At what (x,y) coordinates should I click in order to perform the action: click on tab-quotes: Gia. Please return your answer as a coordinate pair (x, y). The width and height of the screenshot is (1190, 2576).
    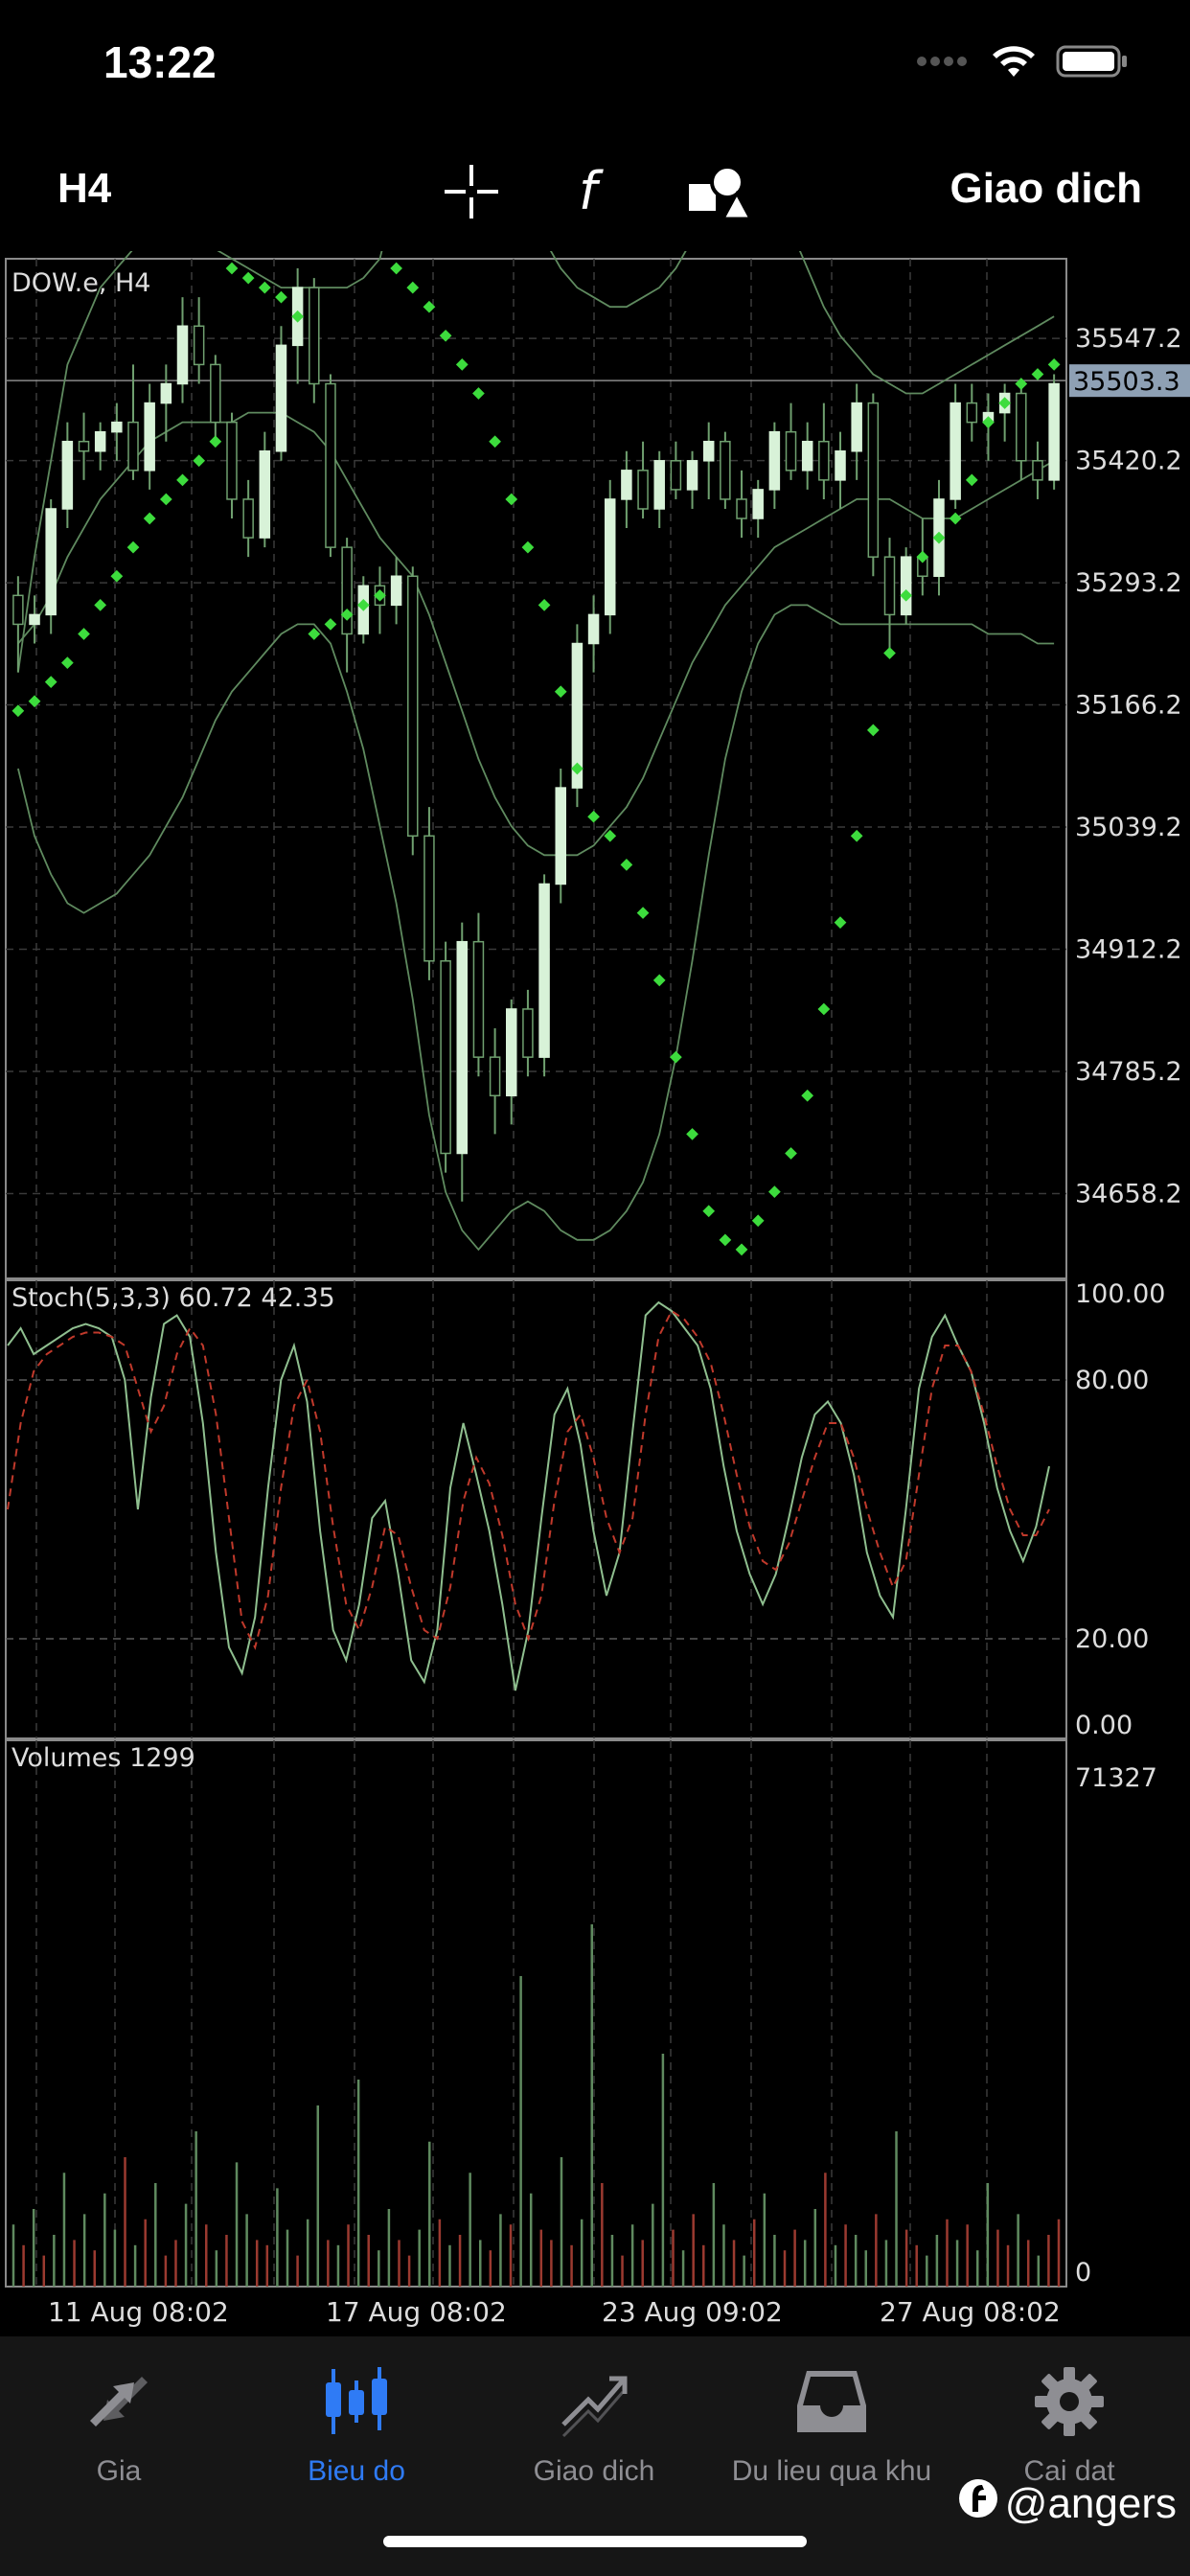
    Looking at the image, I should click on (119, 2422).